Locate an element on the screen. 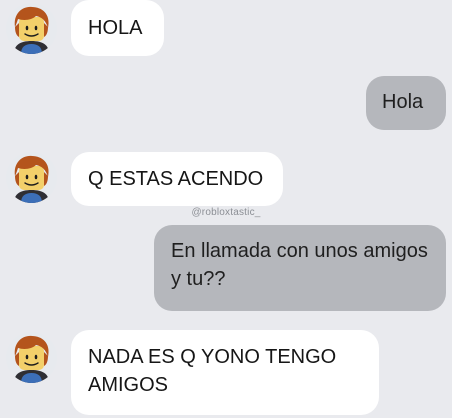 The image size is (452, 418). watermark: @robloxtastic_ is located at coordinates (226, 212).